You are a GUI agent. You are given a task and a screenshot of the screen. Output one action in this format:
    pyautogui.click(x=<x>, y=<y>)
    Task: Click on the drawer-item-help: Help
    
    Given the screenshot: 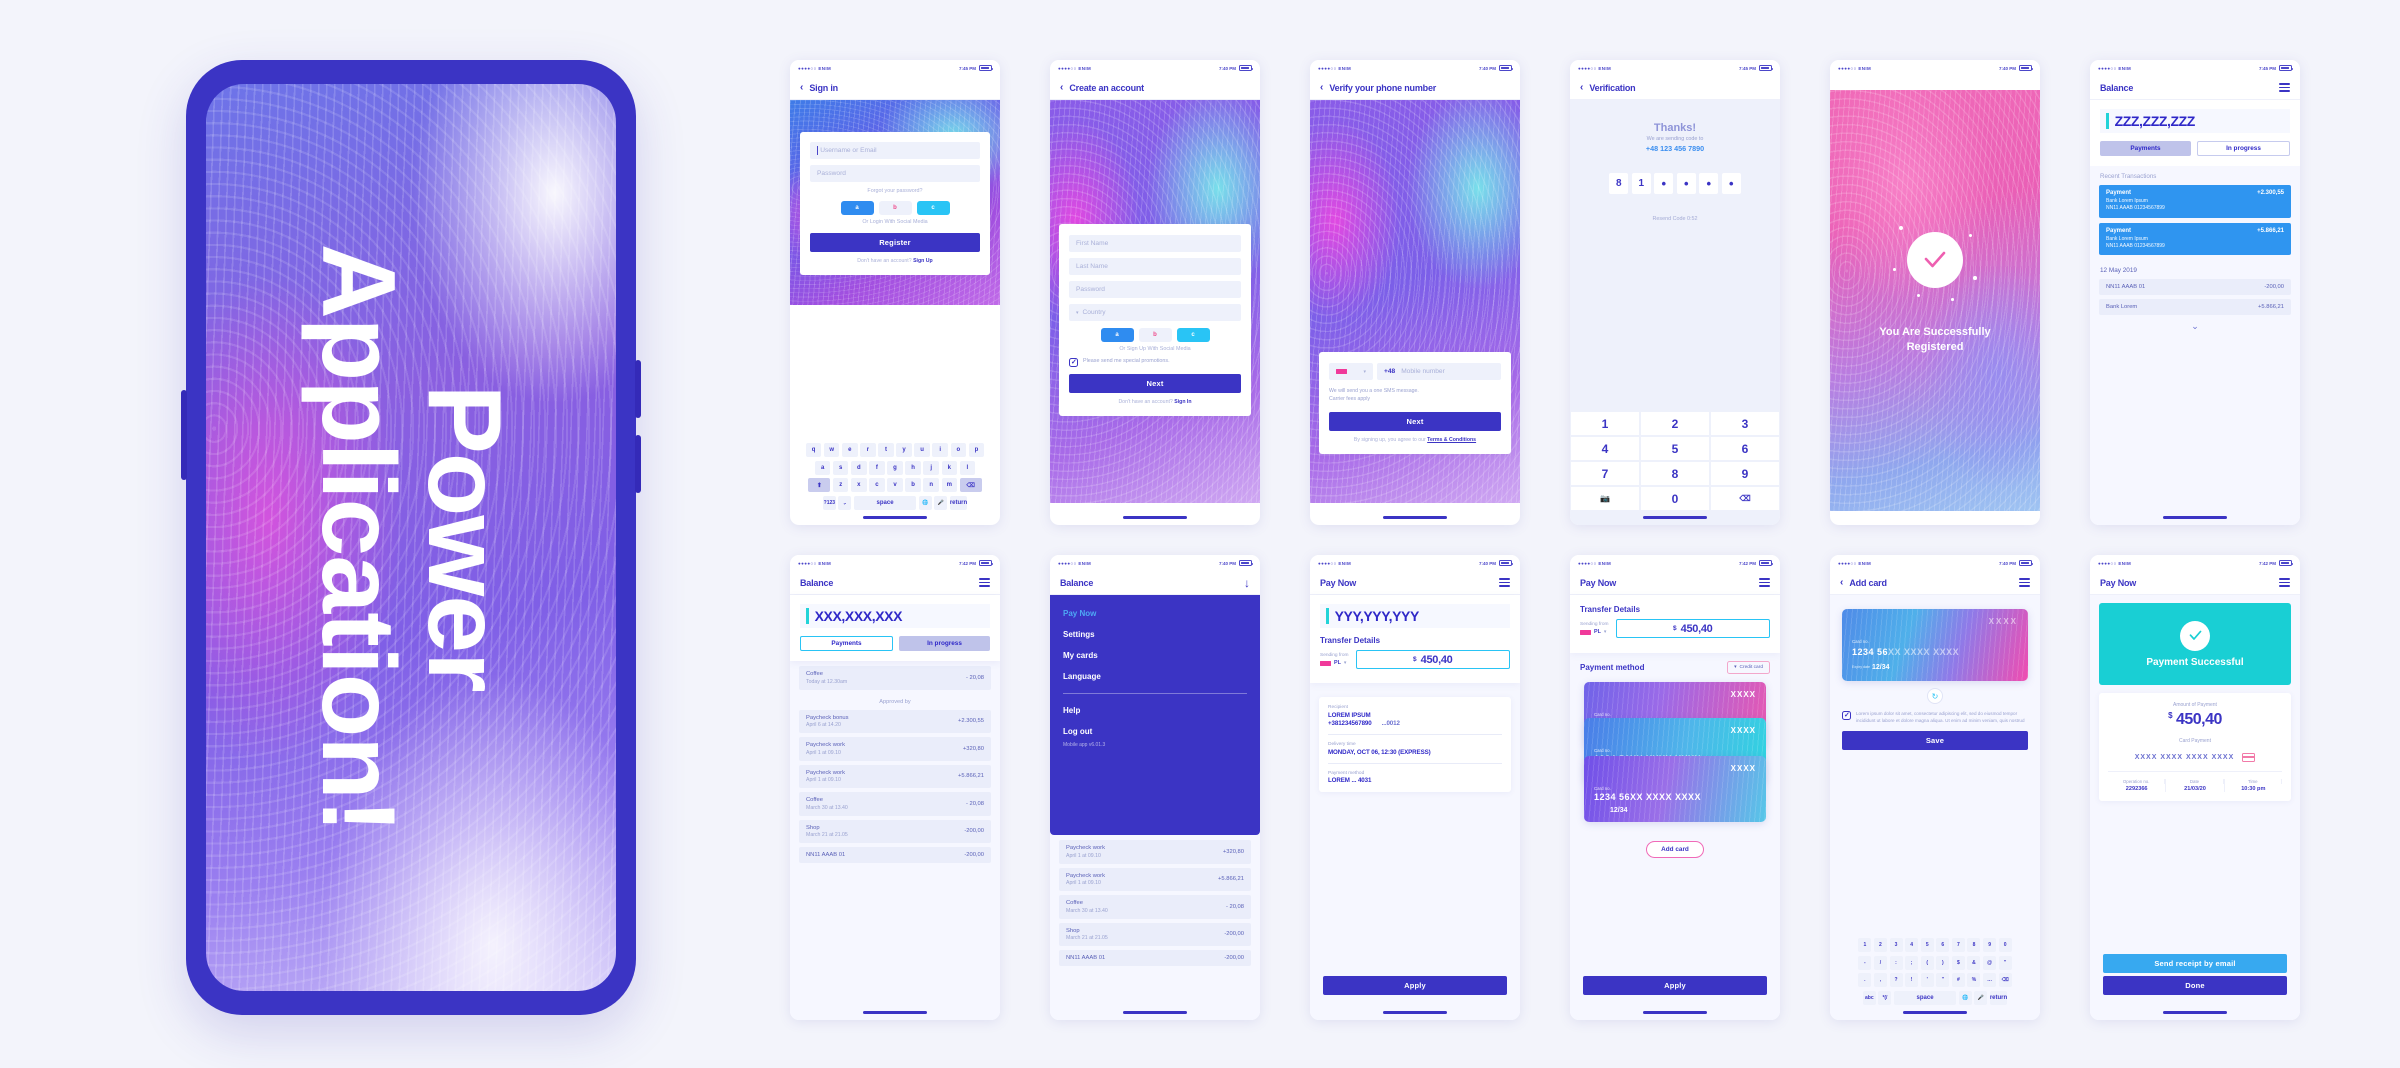 What is the action you would take?
    pyautogui.click(x=1155, y=710)
    